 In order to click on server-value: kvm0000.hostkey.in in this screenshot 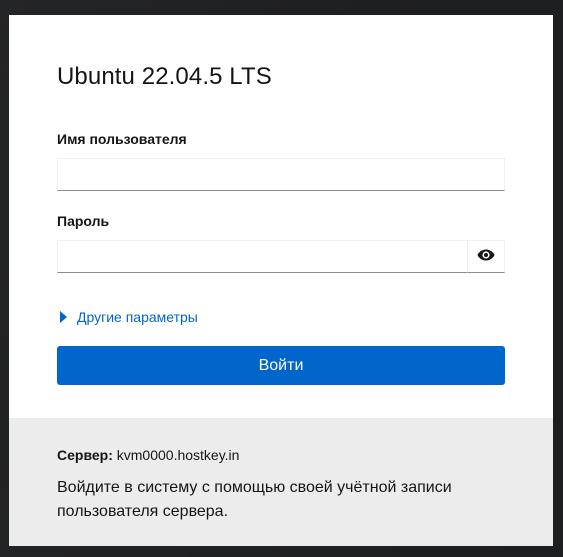, I will do `click(178, 455)`.